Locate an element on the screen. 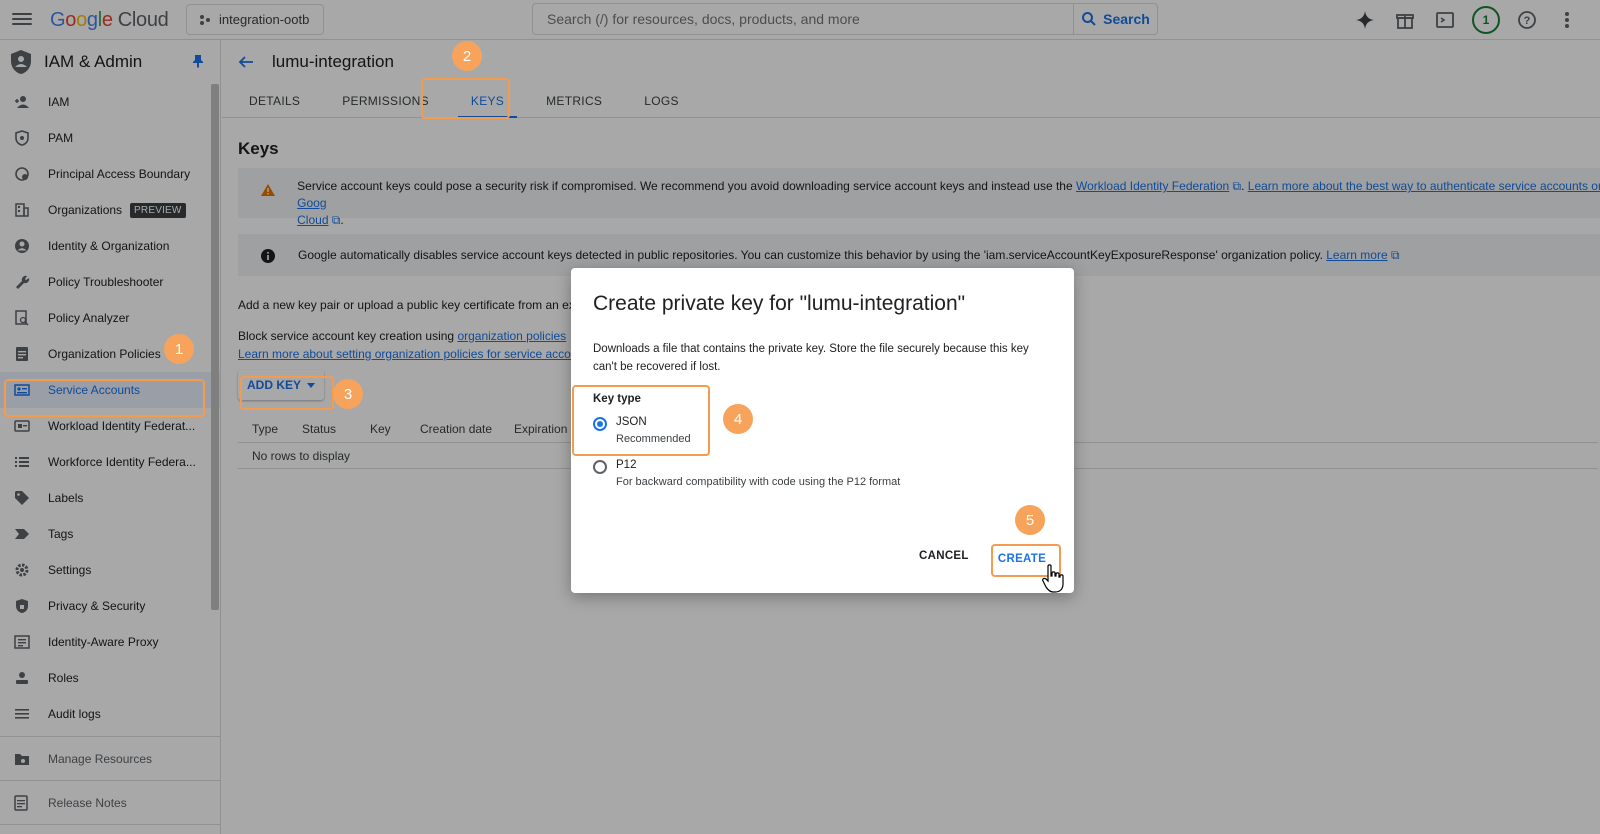  hand-cursor-icon is located at coordinates (1053, 578).